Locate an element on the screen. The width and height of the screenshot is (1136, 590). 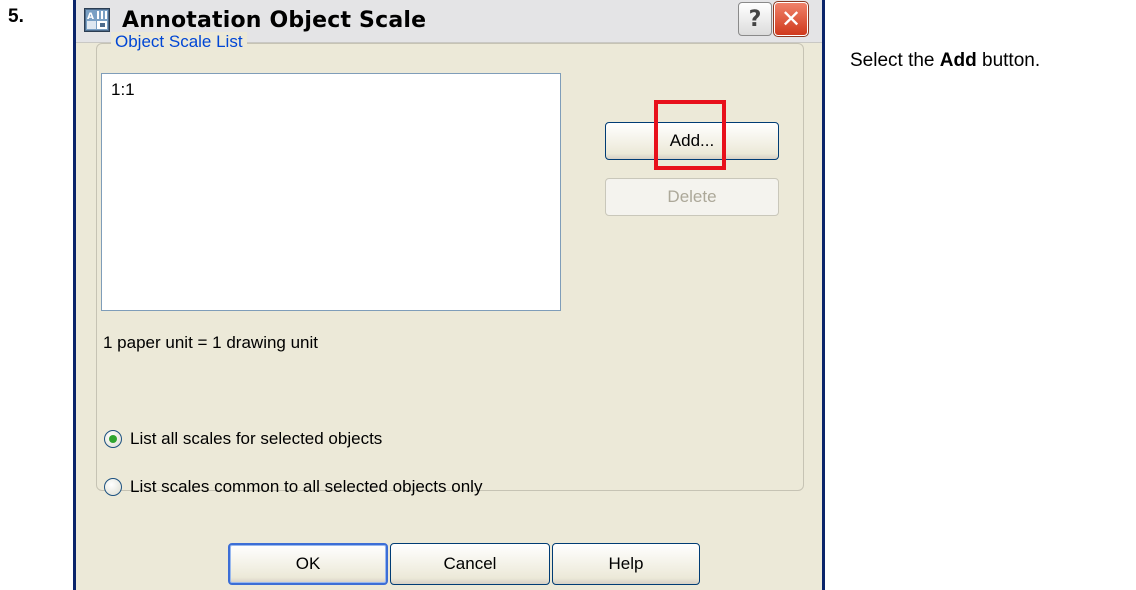
close-button: ✕ is located at coordinates (791, 19).